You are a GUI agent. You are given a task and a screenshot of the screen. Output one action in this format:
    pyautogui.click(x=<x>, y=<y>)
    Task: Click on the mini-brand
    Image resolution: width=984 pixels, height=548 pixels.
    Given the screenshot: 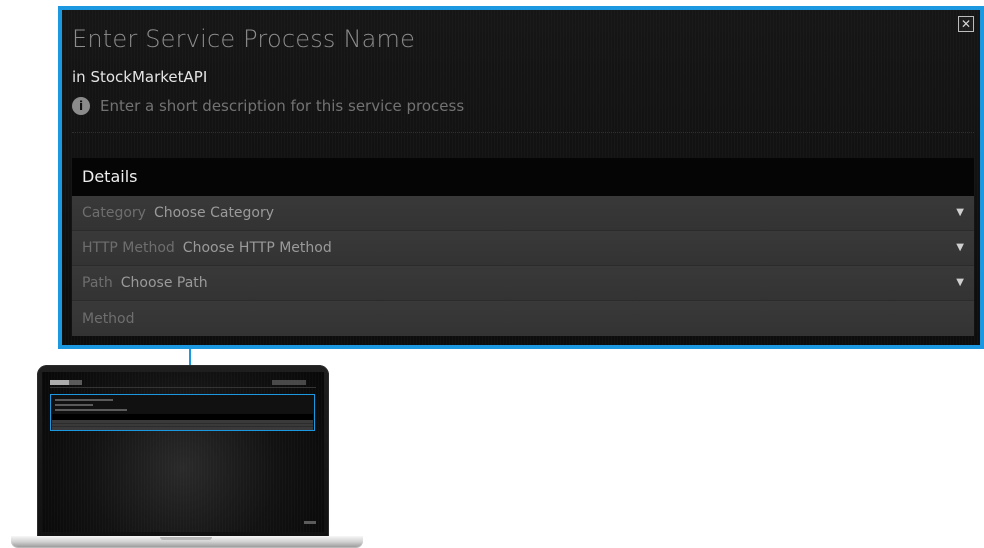 What is the action you would take?
    pyautogui.click(x=66, y=382)
    